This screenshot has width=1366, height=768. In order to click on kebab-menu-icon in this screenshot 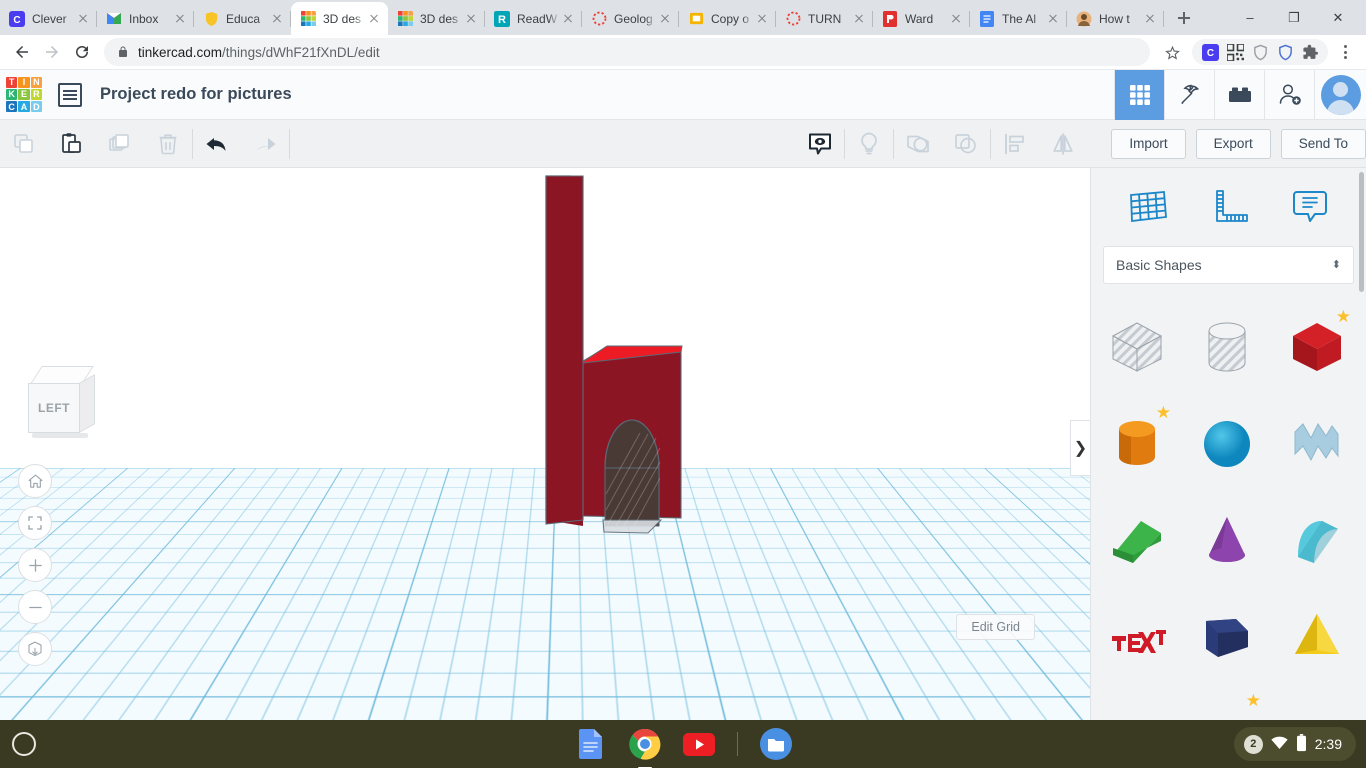, I will do `click(1345, 52)`.